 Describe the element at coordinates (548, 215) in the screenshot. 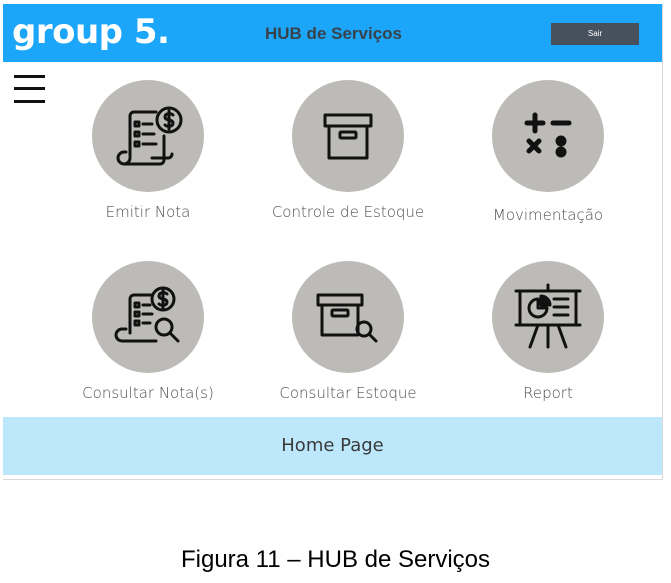

I see `tile-label: Movimentação` at that location.